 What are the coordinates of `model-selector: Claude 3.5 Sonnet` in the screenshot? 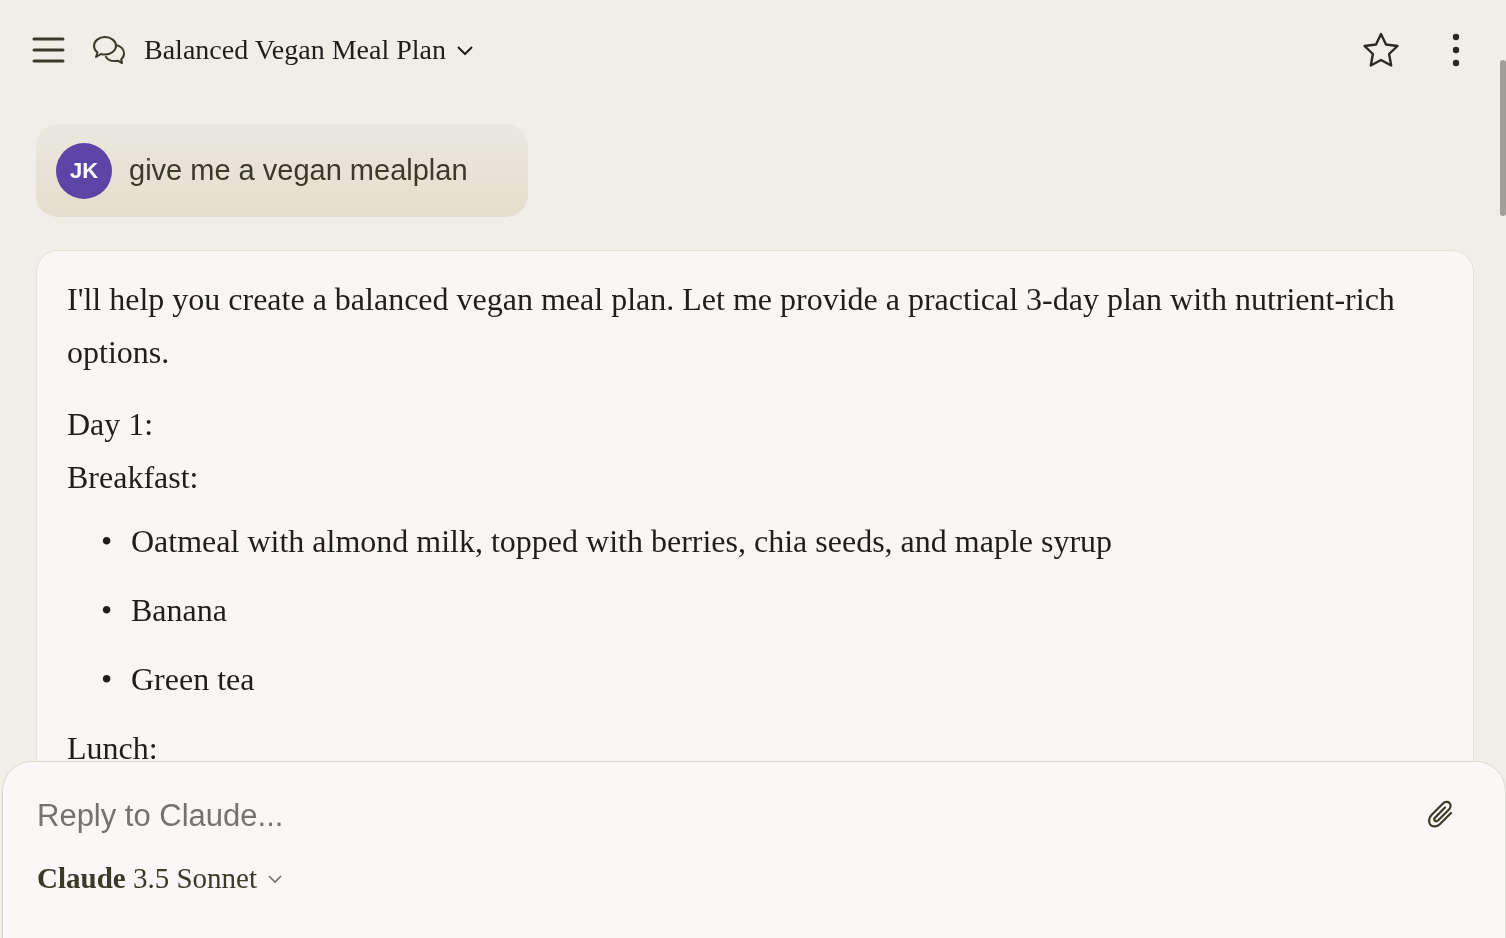 It's located at (160, 878).